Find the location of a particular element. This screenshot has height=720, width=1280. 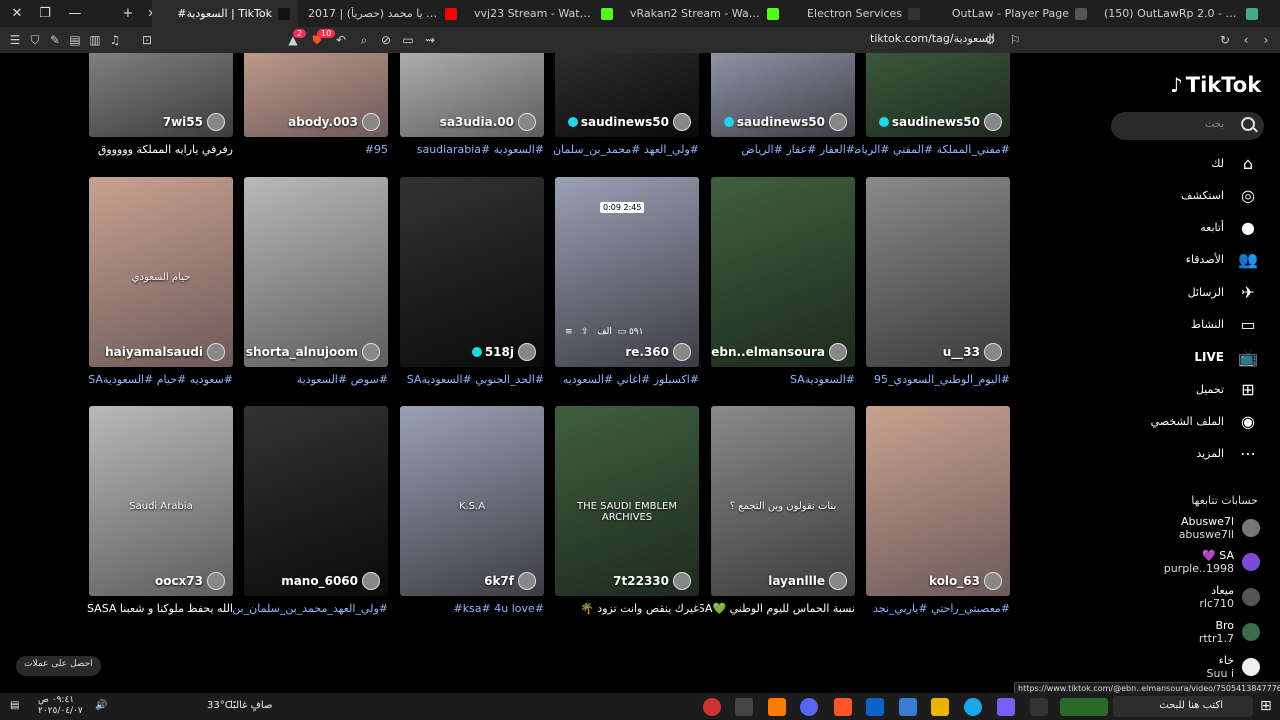

video-caption: #ولي_العهد #محمد_بن_سلمان is located at coordinates (621, 149).